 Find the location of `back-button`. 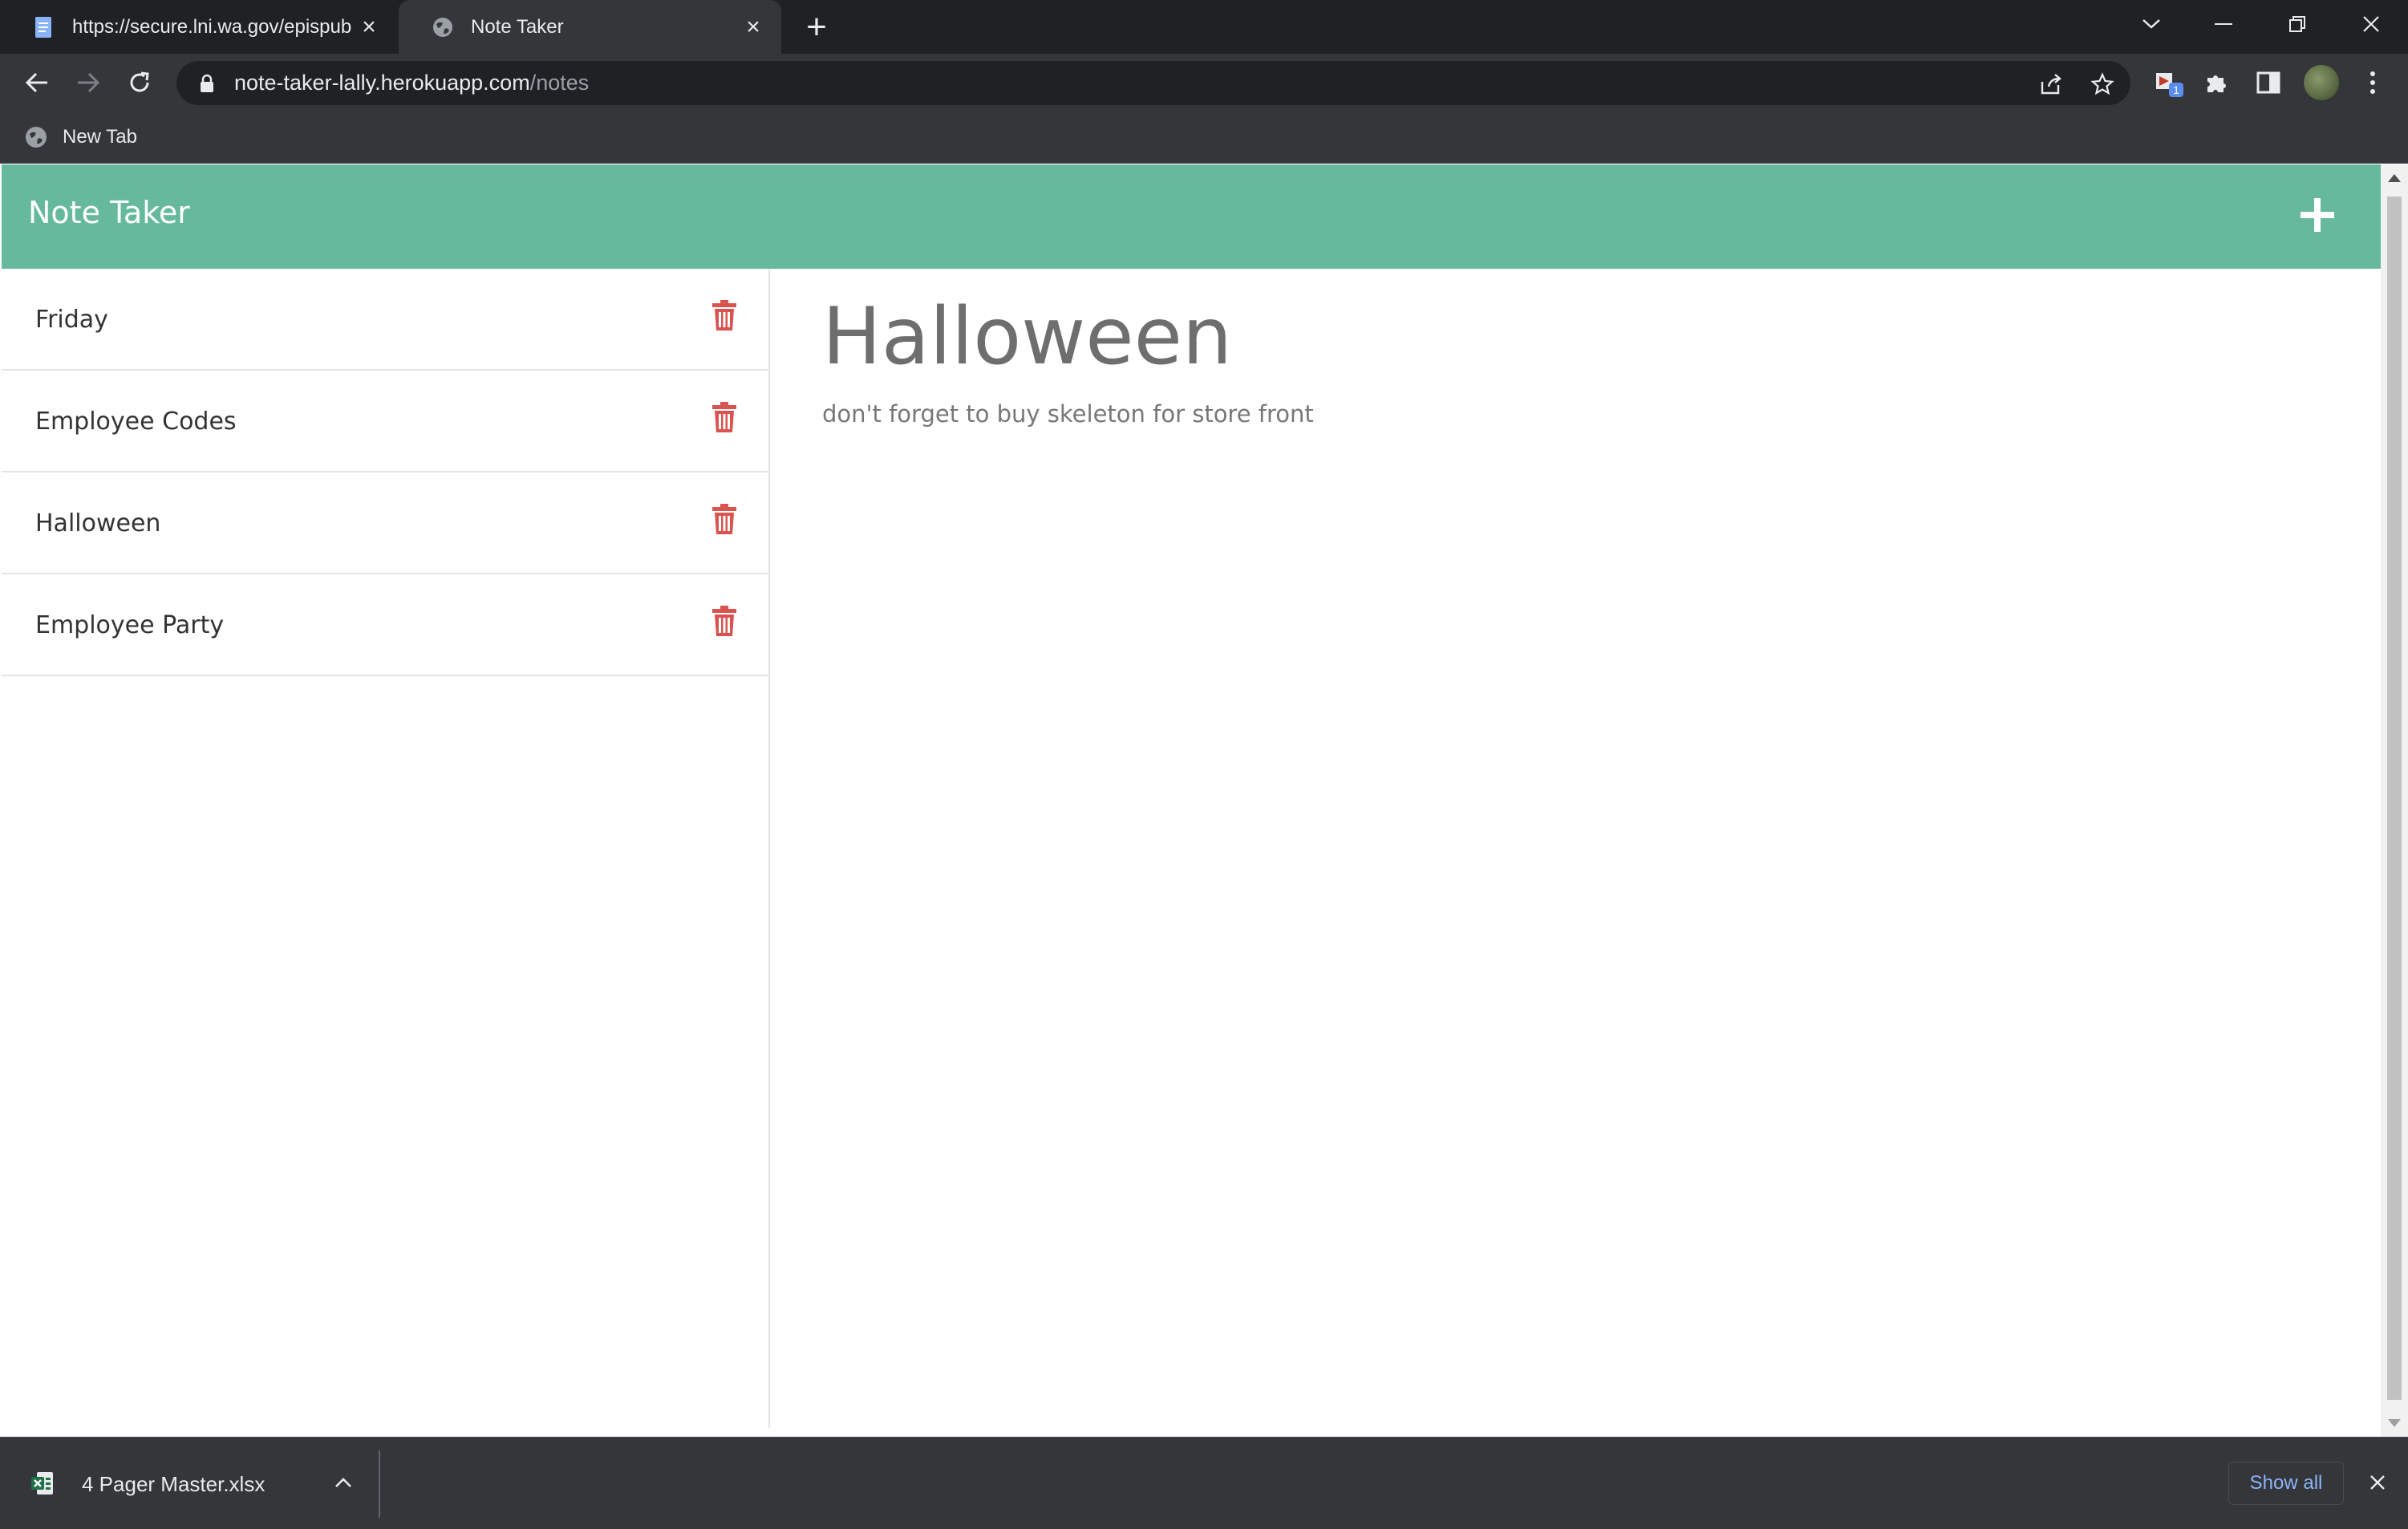

back-button is located at coordinates (37, 82).